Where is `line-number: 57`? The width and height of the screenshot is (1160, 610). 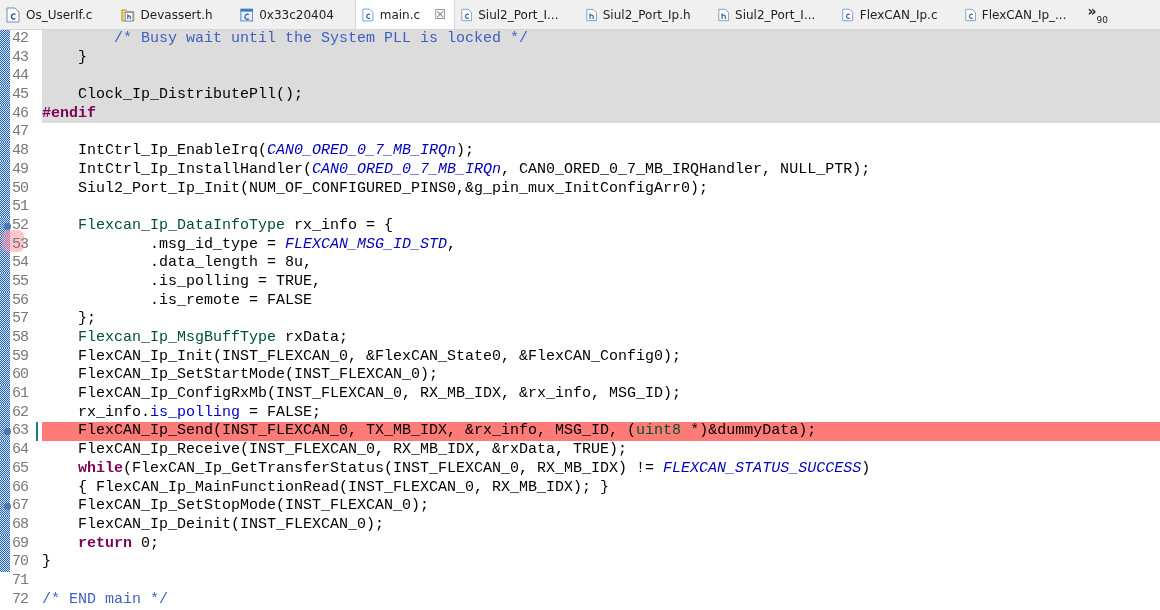 line-number: 57 is located at coordinates (20, 319).